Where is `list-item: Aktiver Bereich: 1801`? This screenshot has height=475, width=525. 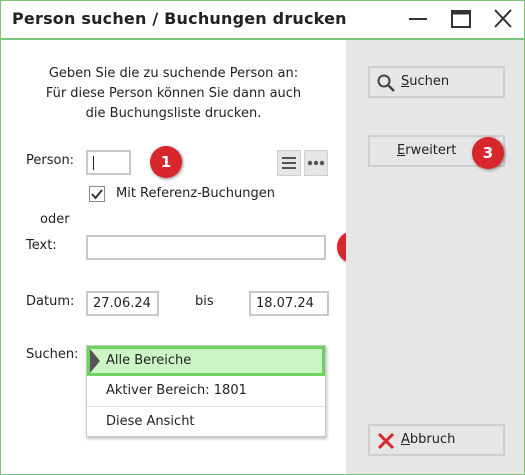
list-item: Aktiver Bereich: 1801 is located at coordinates (206, 391).